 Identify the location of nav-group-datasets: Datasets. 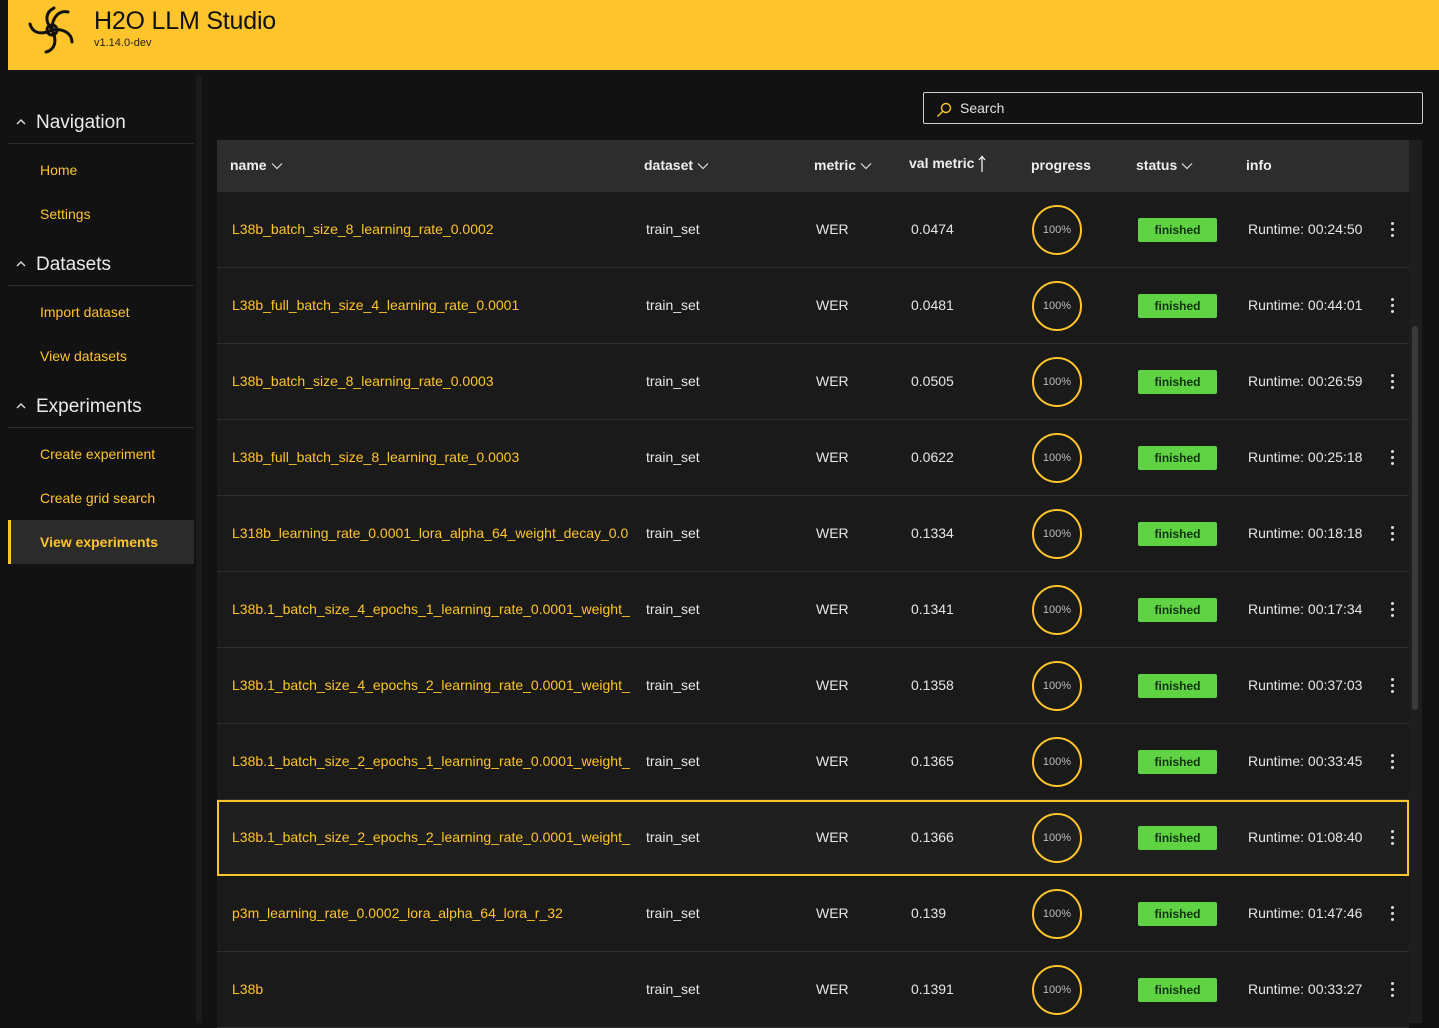
(101, 264).